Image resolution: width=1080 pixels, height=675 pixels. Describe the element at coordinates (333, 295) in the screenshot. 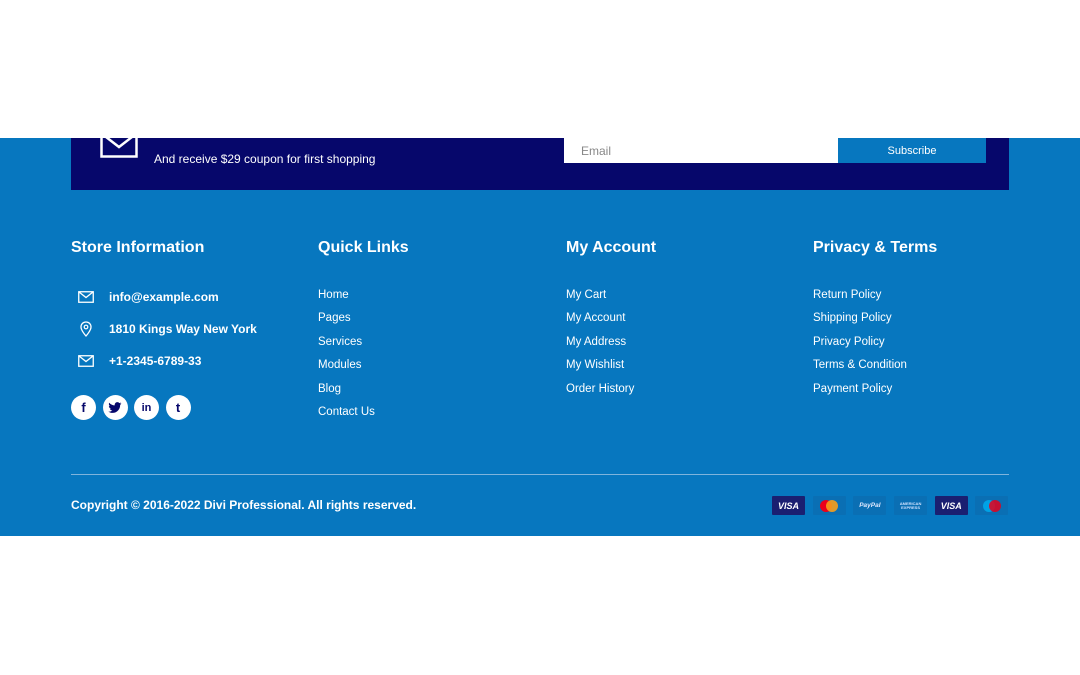

I see `footer-link-home: Home` at that location.